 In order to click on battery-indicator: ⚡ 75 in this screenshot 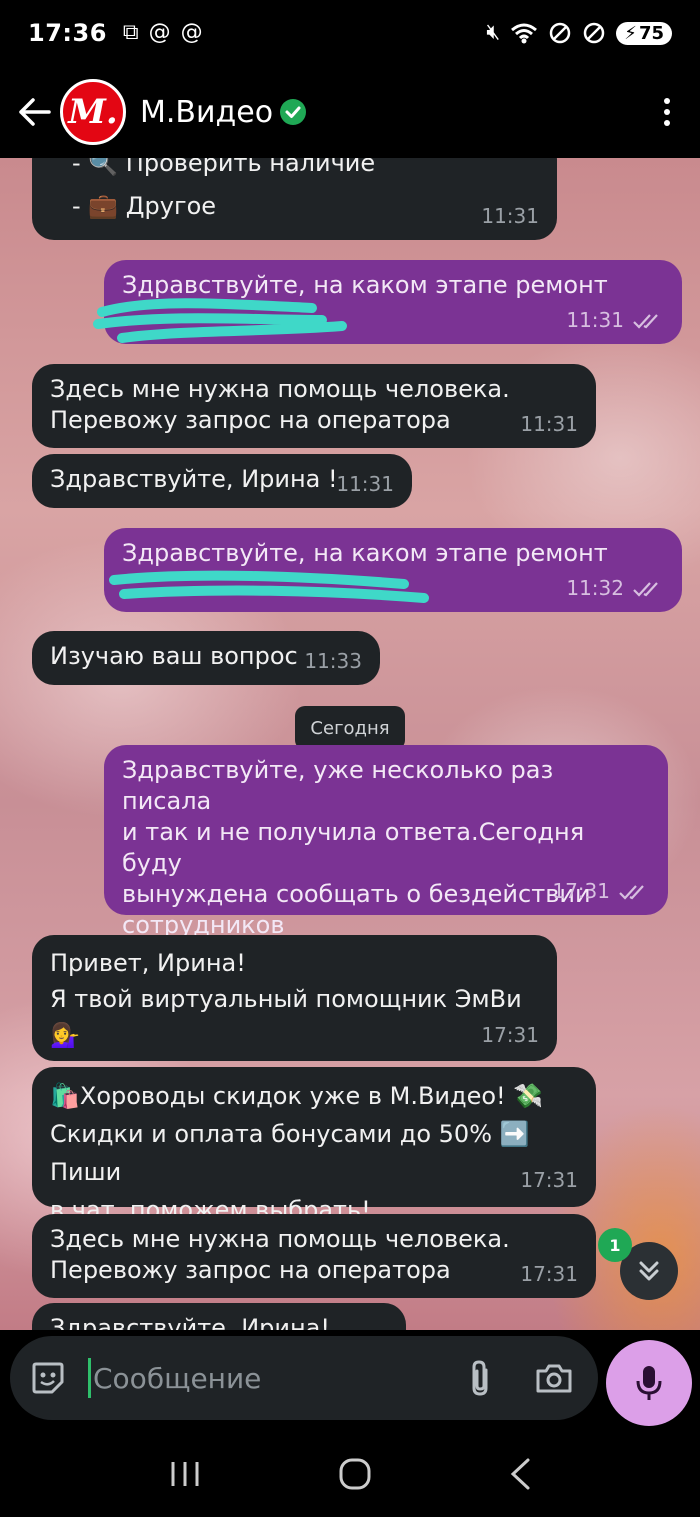, I will do `click(644, 33)`.